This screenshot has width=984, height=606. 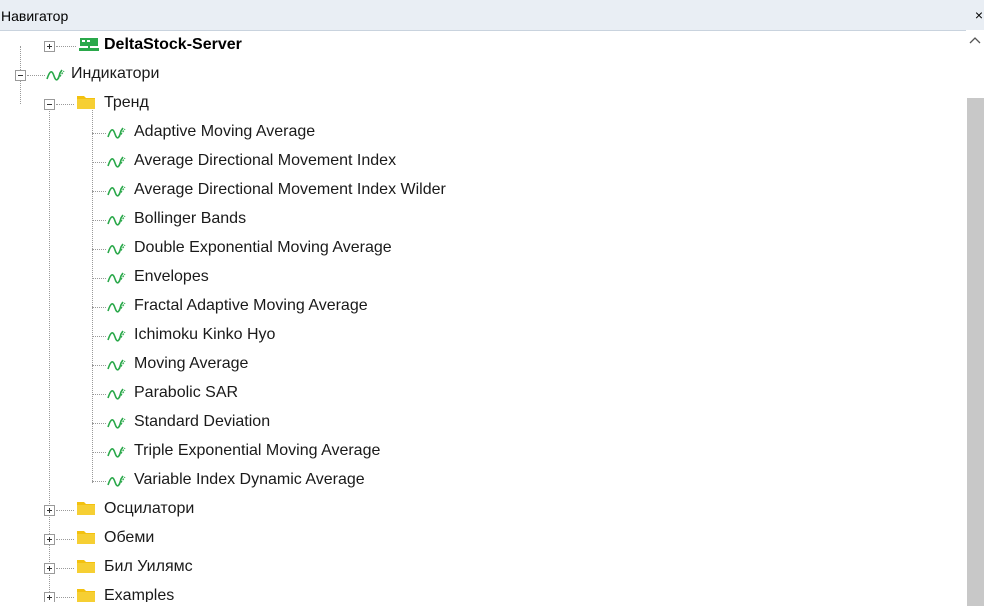 What do you see at coordinates (149, 508) in the screenshot?
I see `folder-label: Осцилатори` at bounding box center [149, 508].